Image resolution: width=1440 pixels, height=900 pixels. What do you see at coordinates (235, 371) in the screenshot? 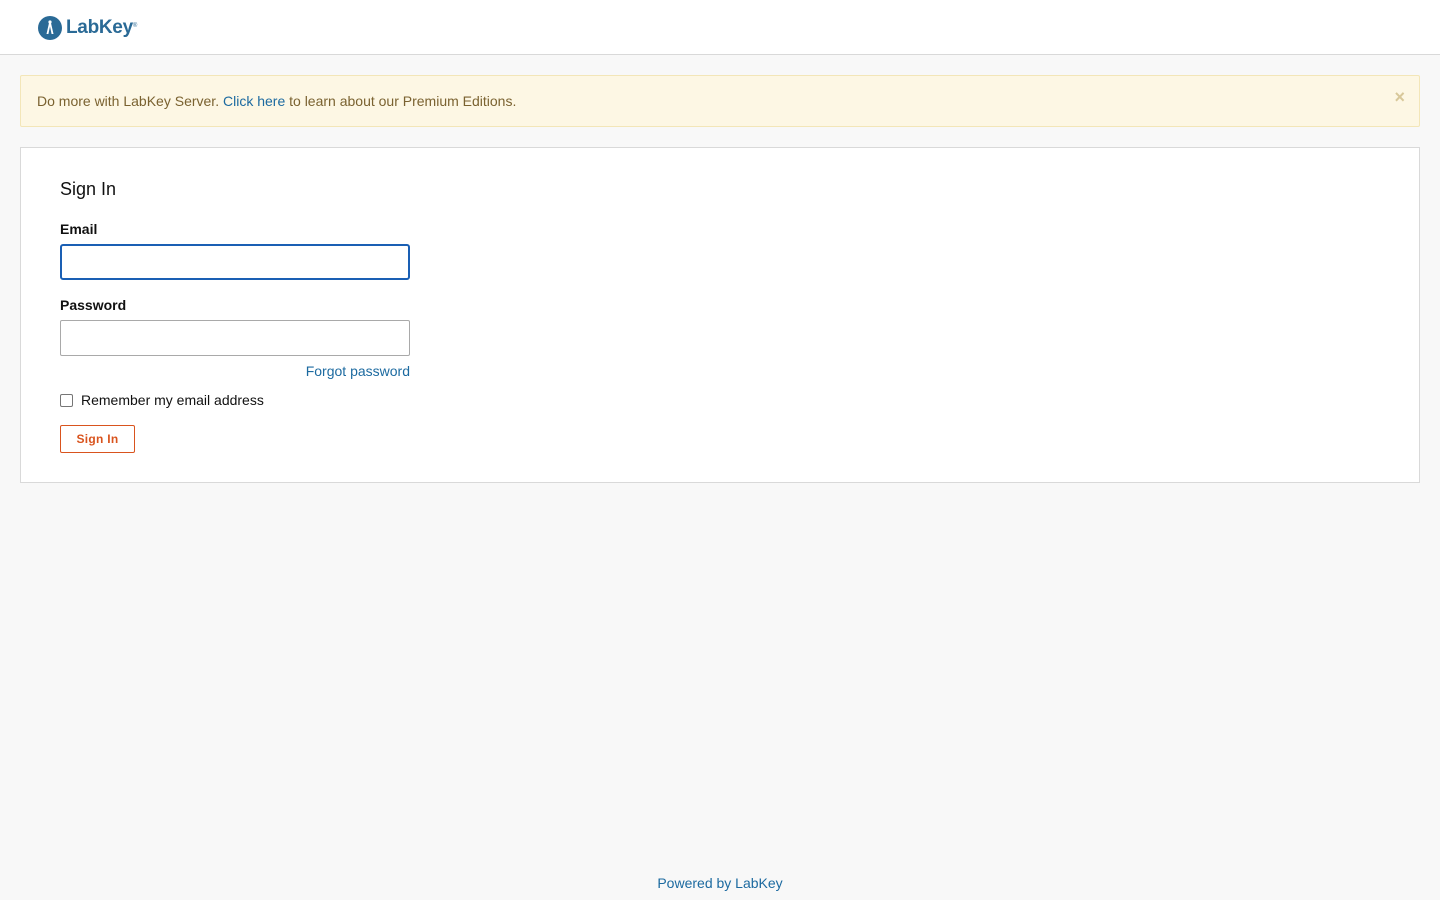
I see `forgot-password-link: Forgot password` at bounding box center [235, 371].